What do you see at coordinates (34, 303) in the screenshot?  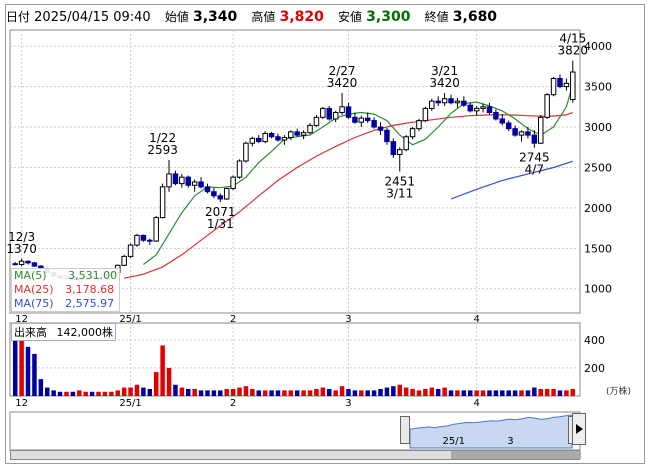 I see `ma75-label: MA(75)` at bounding box center [34, 303].